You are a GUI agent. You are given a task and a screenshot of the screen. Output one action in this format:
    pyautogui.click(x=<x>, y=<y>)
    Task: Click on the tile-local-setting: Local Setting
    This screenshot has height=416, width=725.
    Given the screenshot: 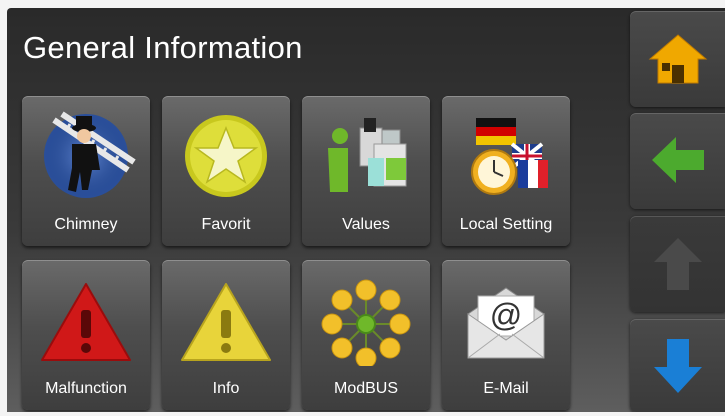 What is the action you would take?
    pyautogui.click(x=506, y=171)
    